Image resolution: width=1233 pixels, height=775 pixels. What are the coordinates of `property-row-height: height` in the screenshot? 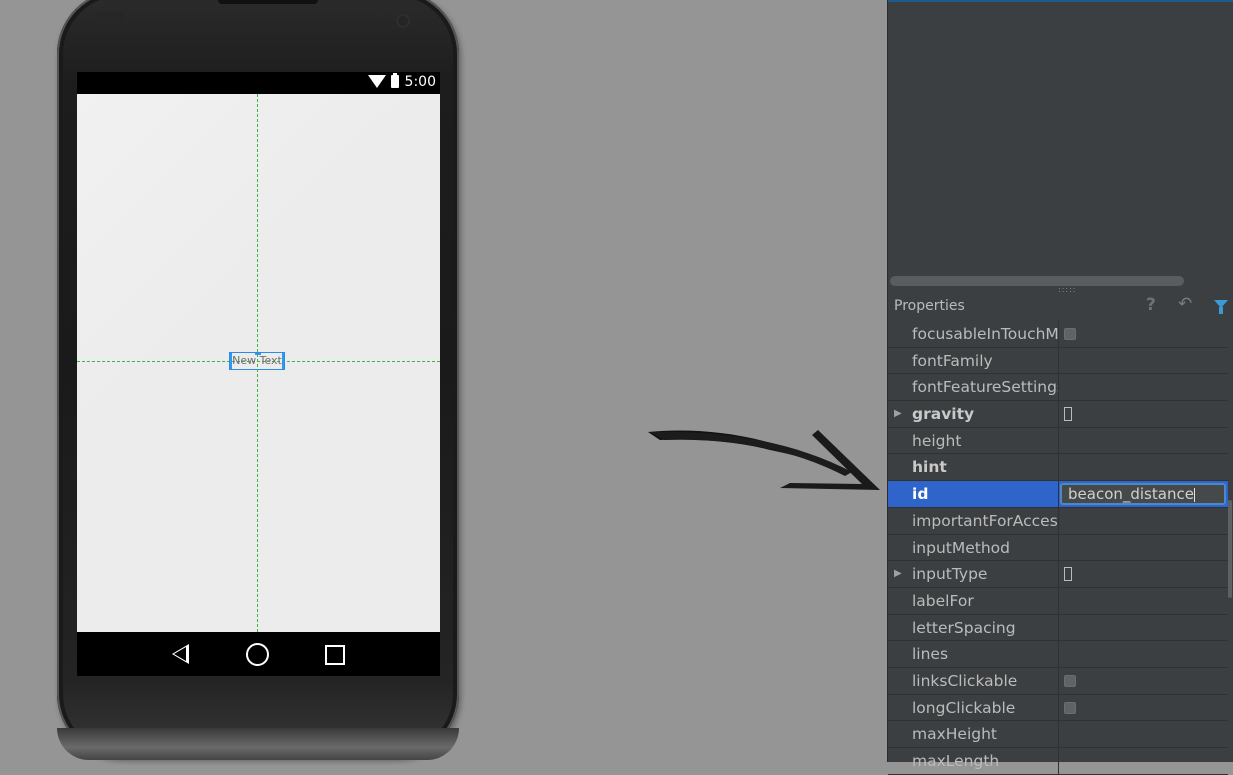 It's located at (1058, 441).